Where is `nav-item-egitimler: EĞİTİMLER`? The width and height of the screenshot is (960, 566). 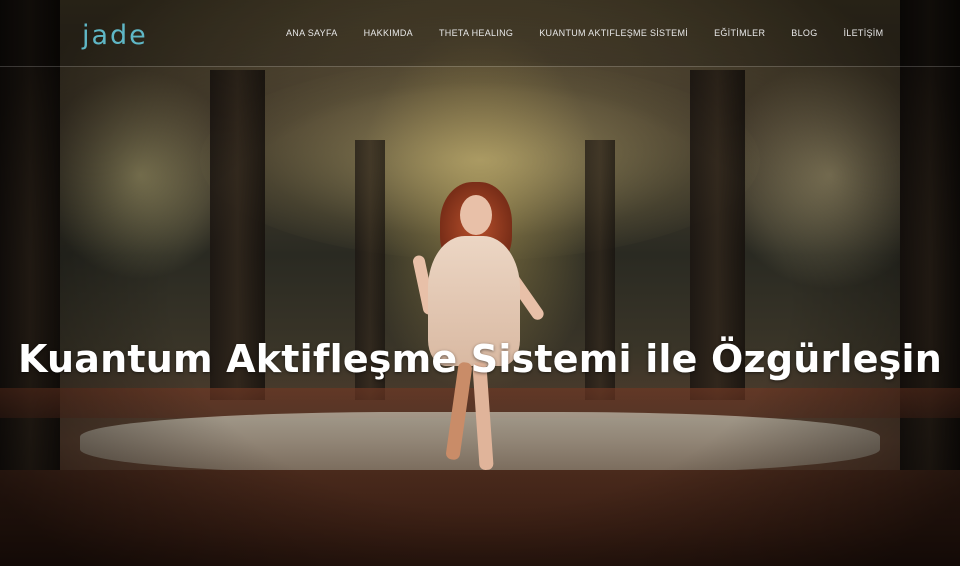
nav-item-egitimler: EĞİTİMLER is located at coordinates (739, 33).